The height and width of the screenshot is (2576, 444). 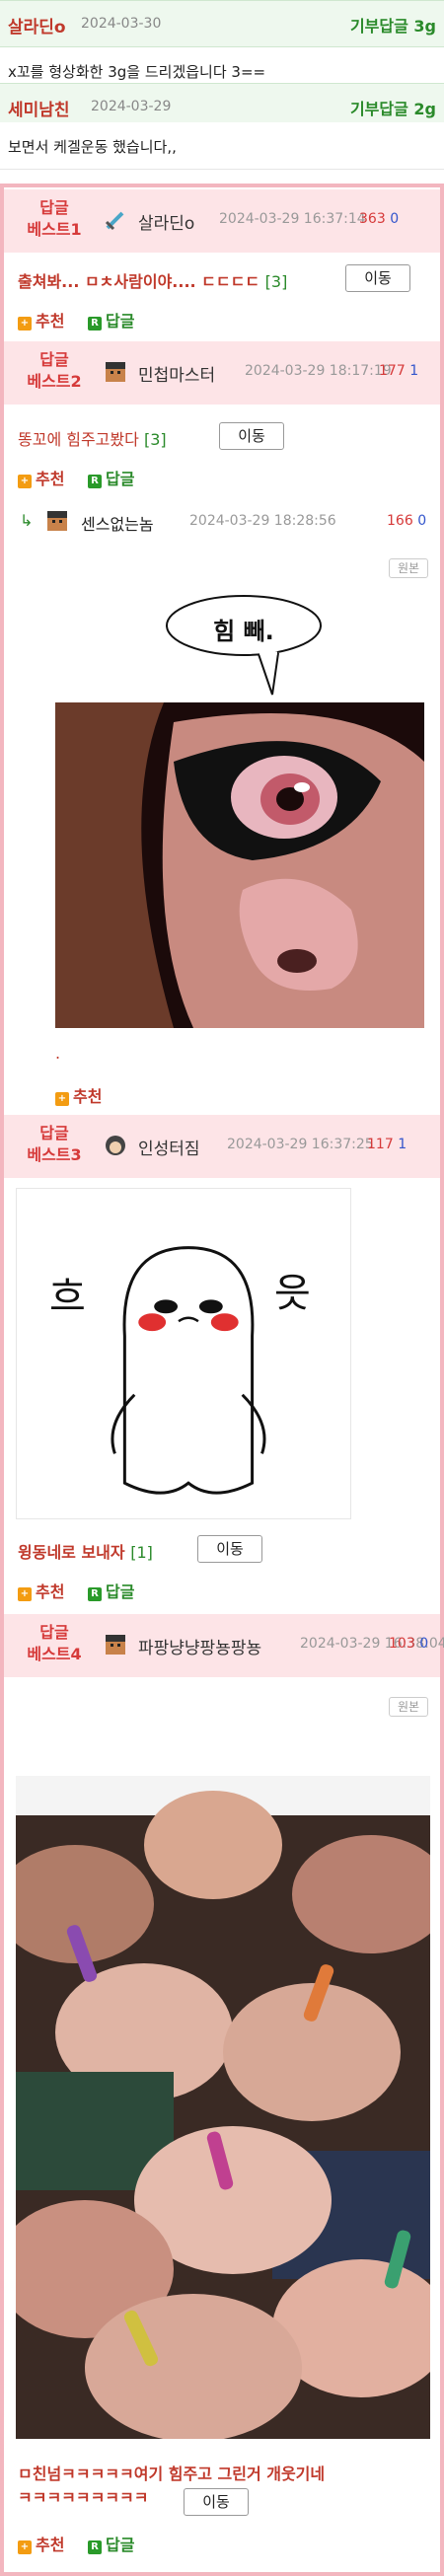 I want to click on donation-body-2: 보면서 케겔운동 했습니다,,, so click(x=222, y=146).